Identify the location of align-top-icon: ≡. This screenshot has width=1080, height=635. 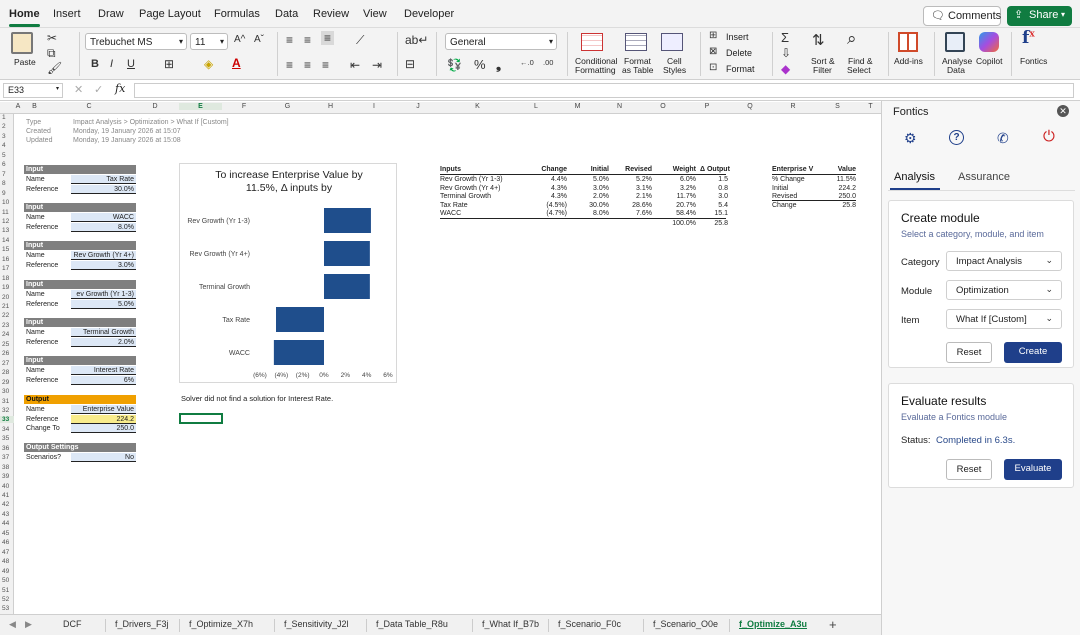
(289, 40).